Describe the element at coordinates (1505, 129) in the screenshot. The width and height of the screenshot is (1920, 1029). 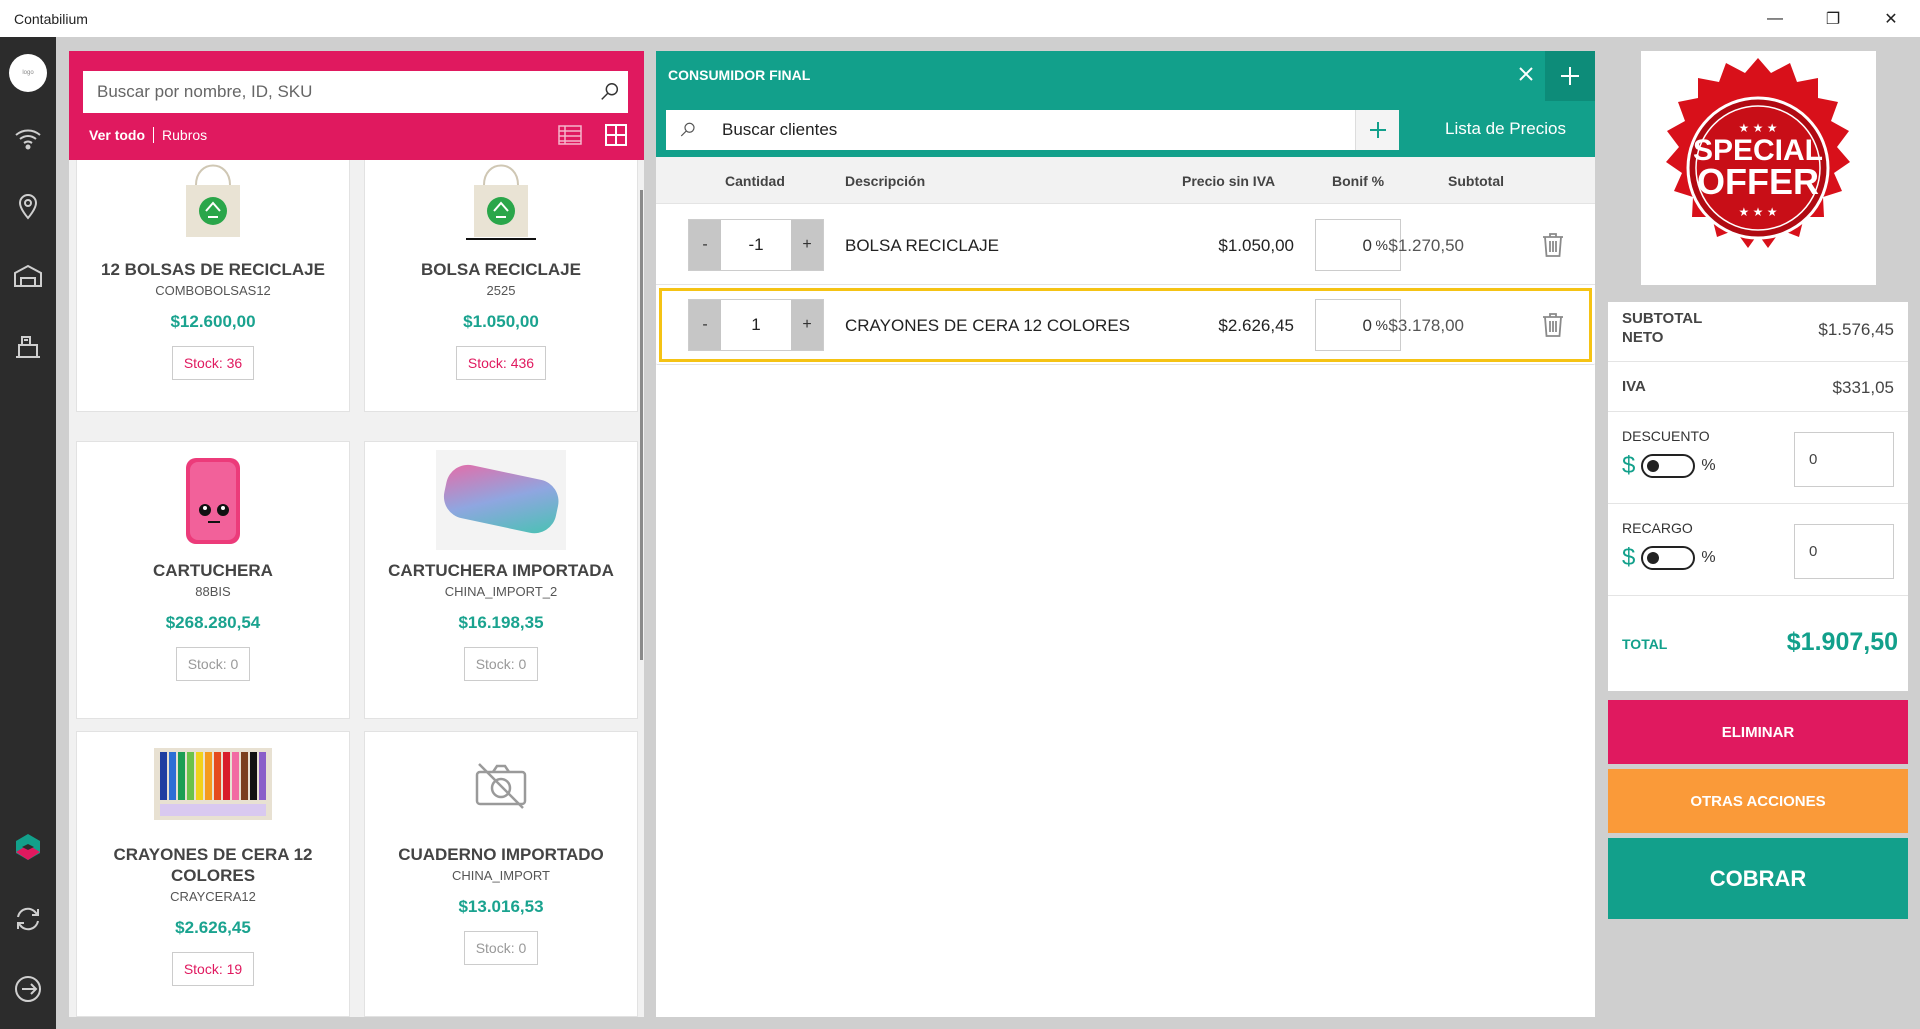
I see `price-list-button: Lista de Precios` at that location.